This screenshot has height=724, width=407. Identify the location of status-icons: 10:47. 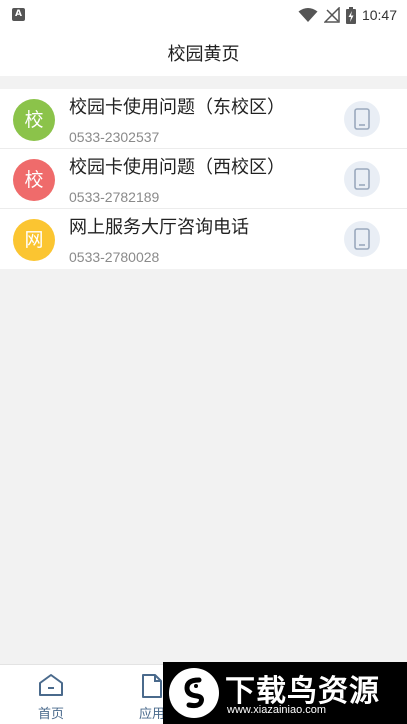
(347, 15).